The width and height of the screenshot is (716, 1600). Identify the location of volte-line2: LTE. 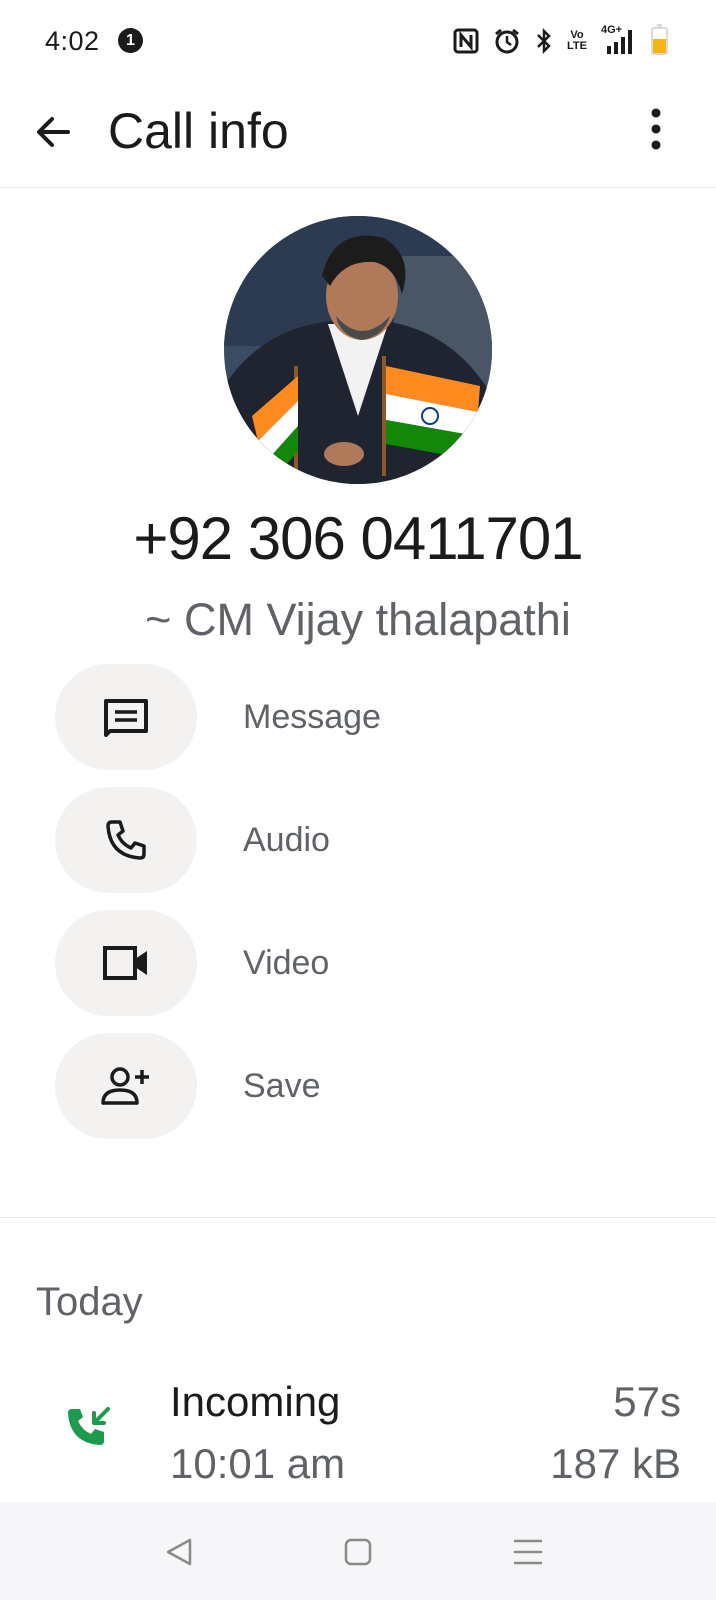
(577, 46).